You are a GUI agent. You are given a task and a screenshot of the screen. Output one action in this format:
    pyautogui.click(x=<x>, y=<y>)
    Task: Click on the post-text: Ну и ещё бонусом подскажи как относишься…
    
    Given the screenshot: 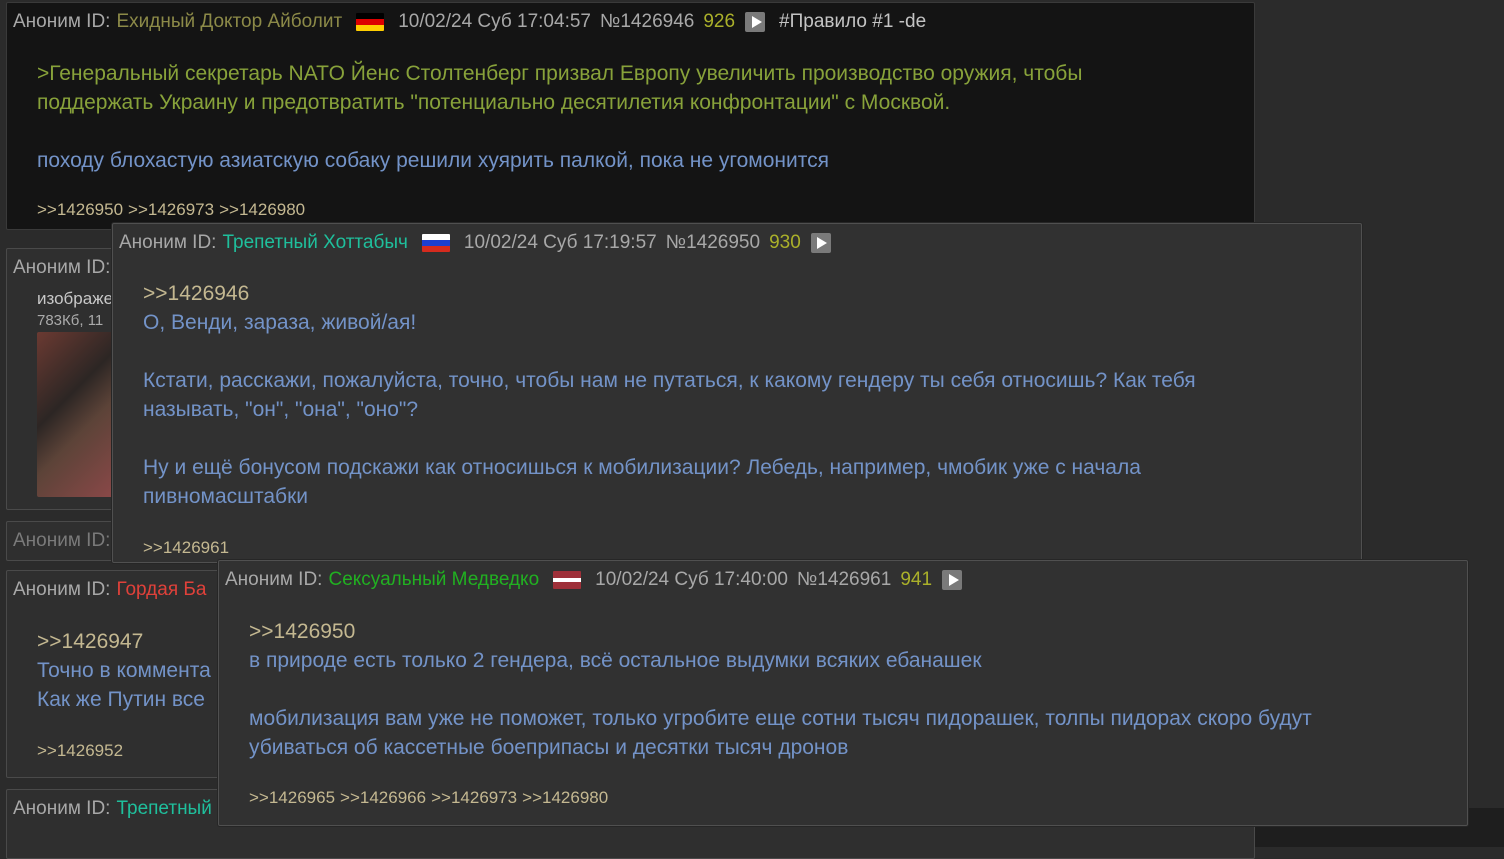 What is the action you would take?
    pyautogui.click(x=642, y=467)
    